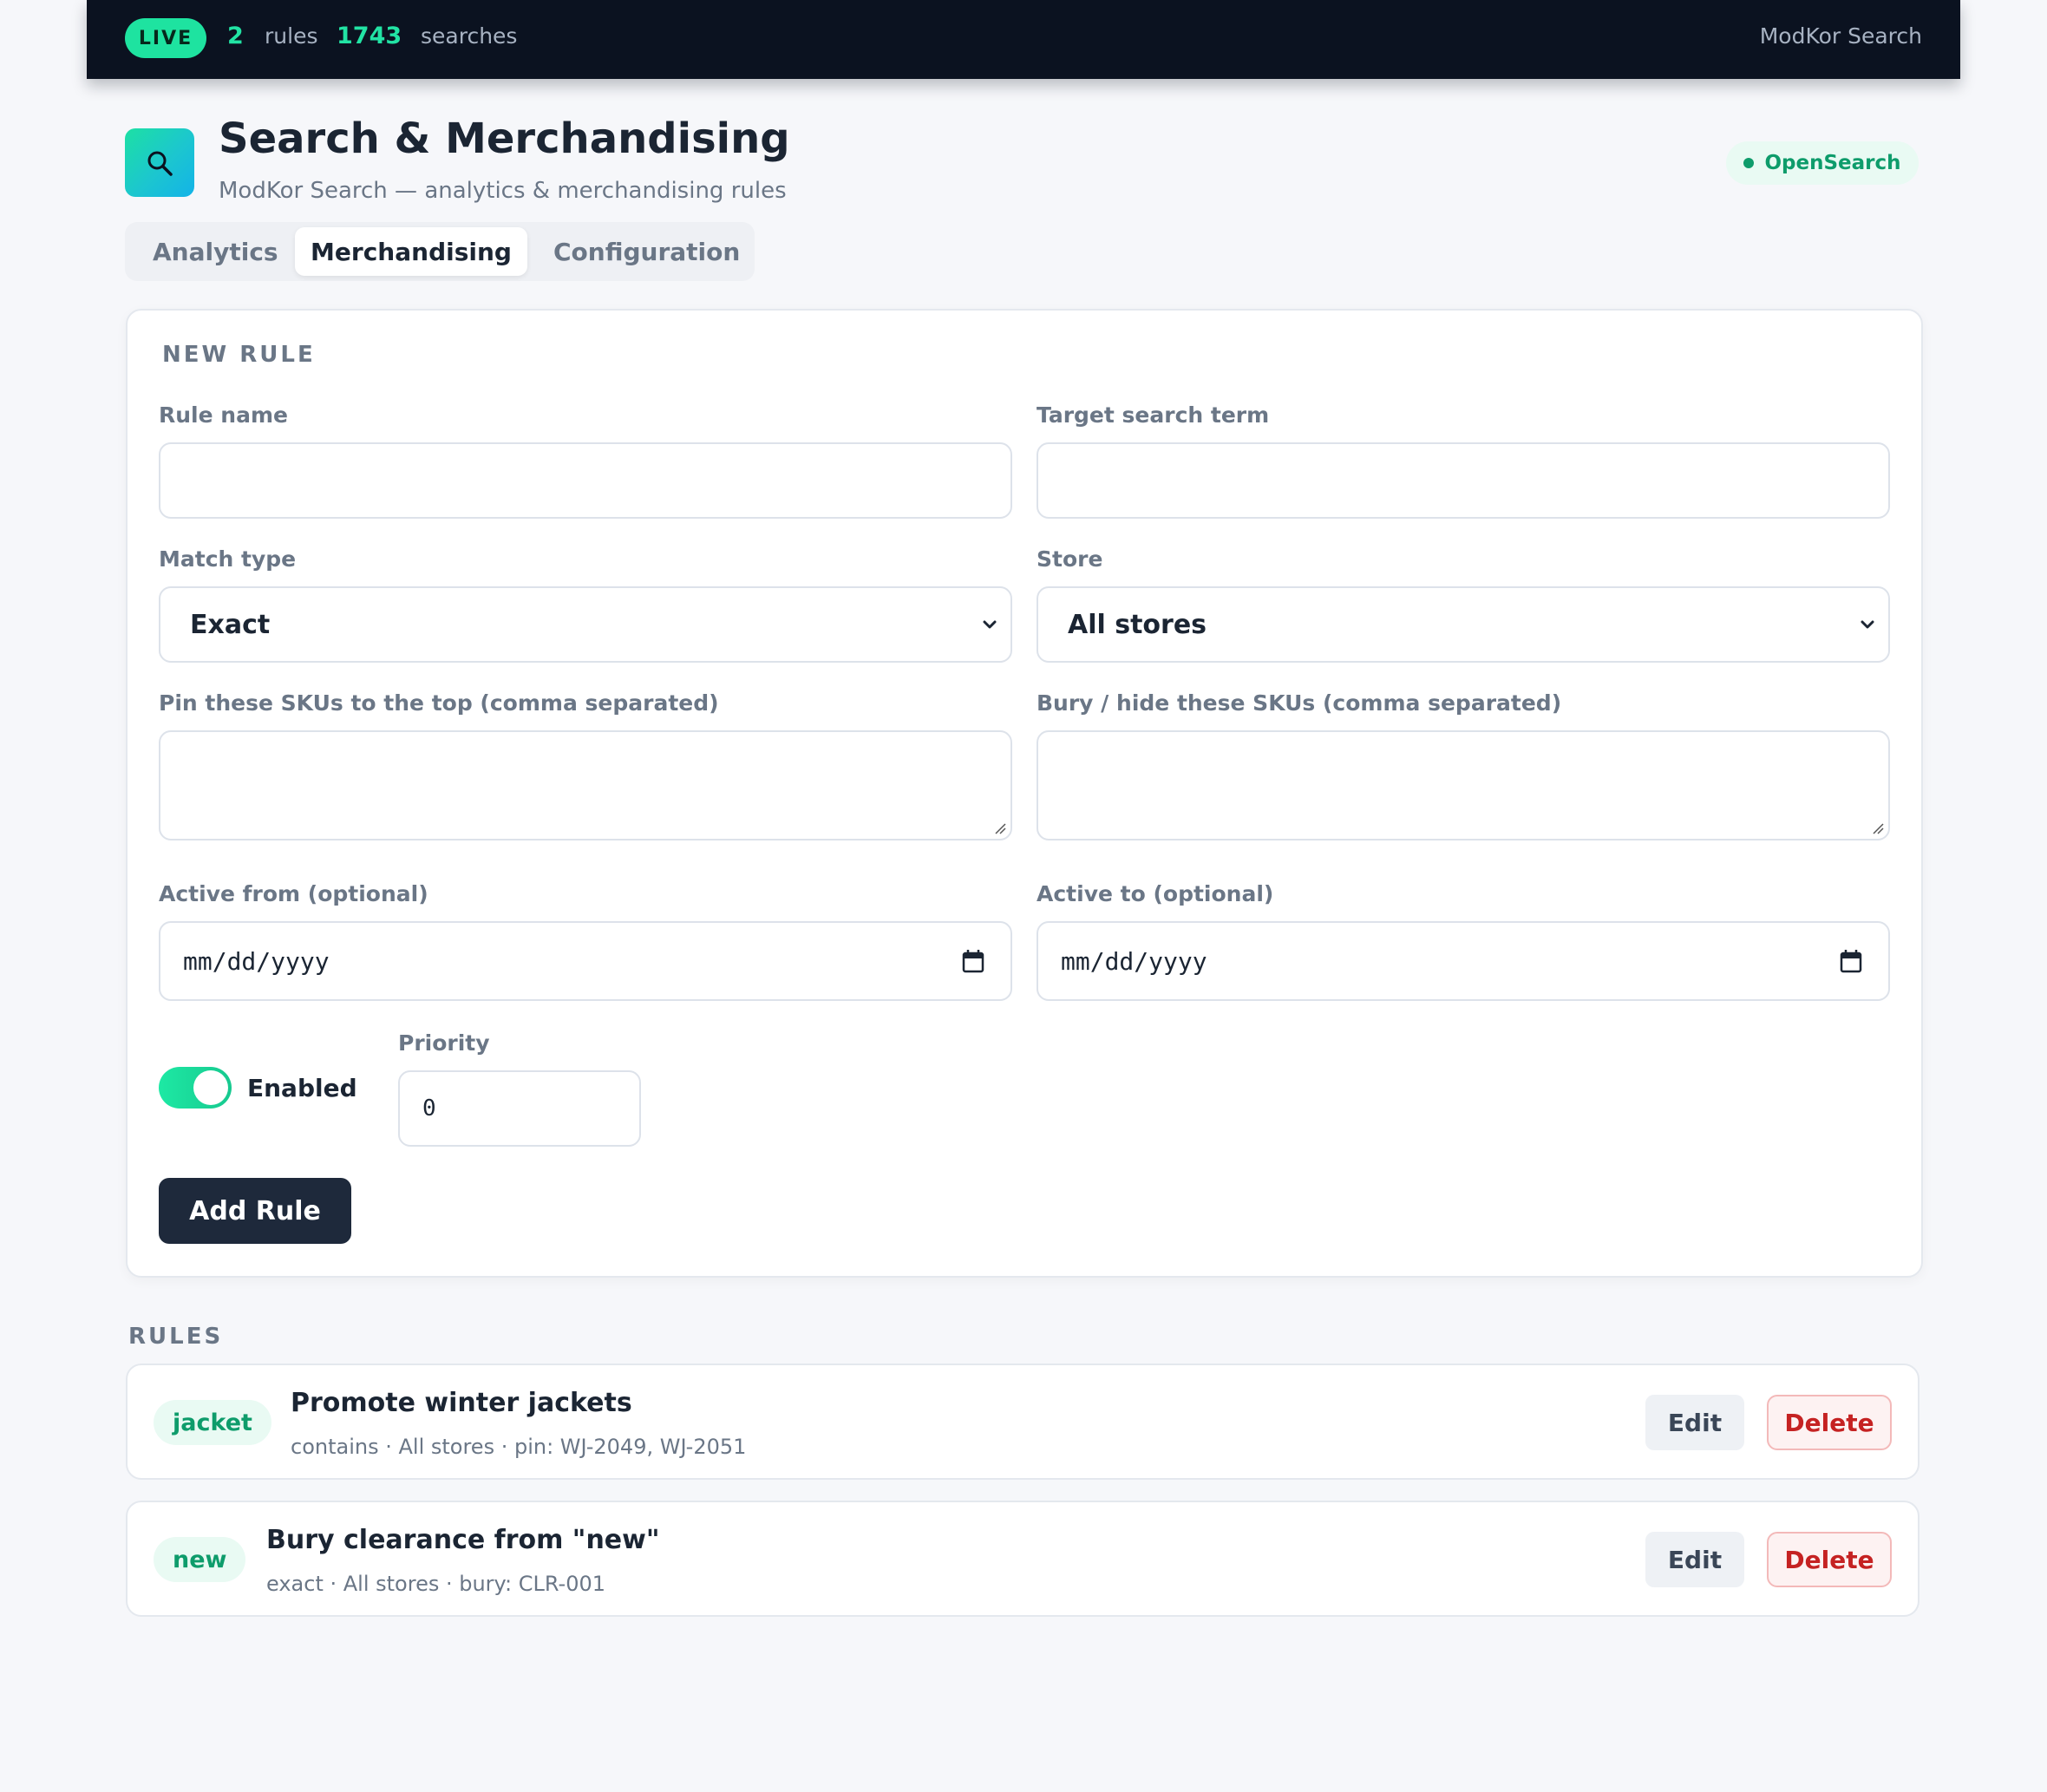  I want to click on add-rule-button: Add Rule, so click(255, 1211).